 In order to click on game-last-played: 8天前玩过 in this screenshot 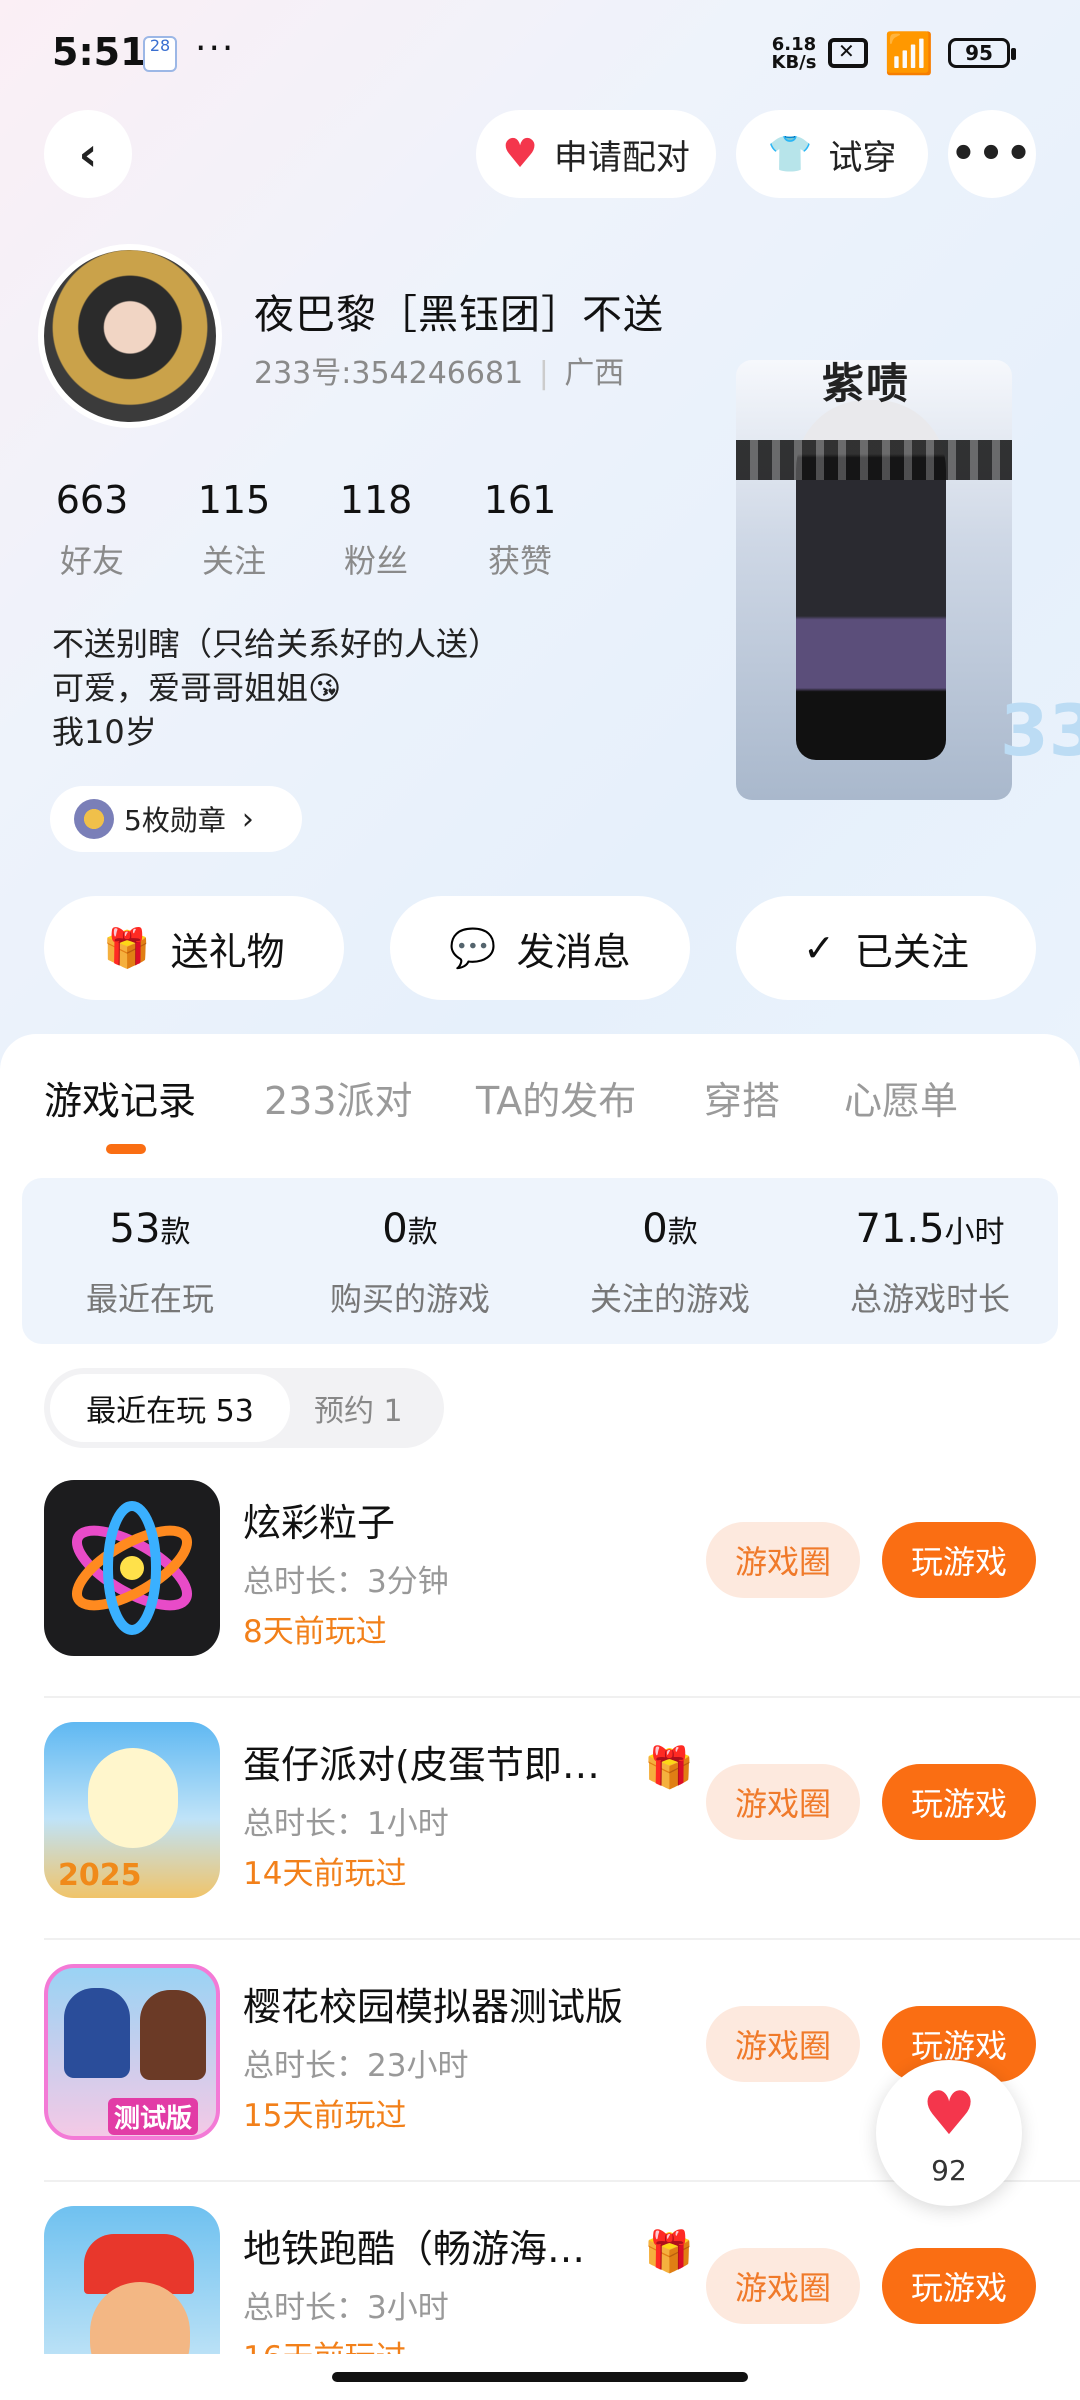, I will do `click(315, 1632)`.